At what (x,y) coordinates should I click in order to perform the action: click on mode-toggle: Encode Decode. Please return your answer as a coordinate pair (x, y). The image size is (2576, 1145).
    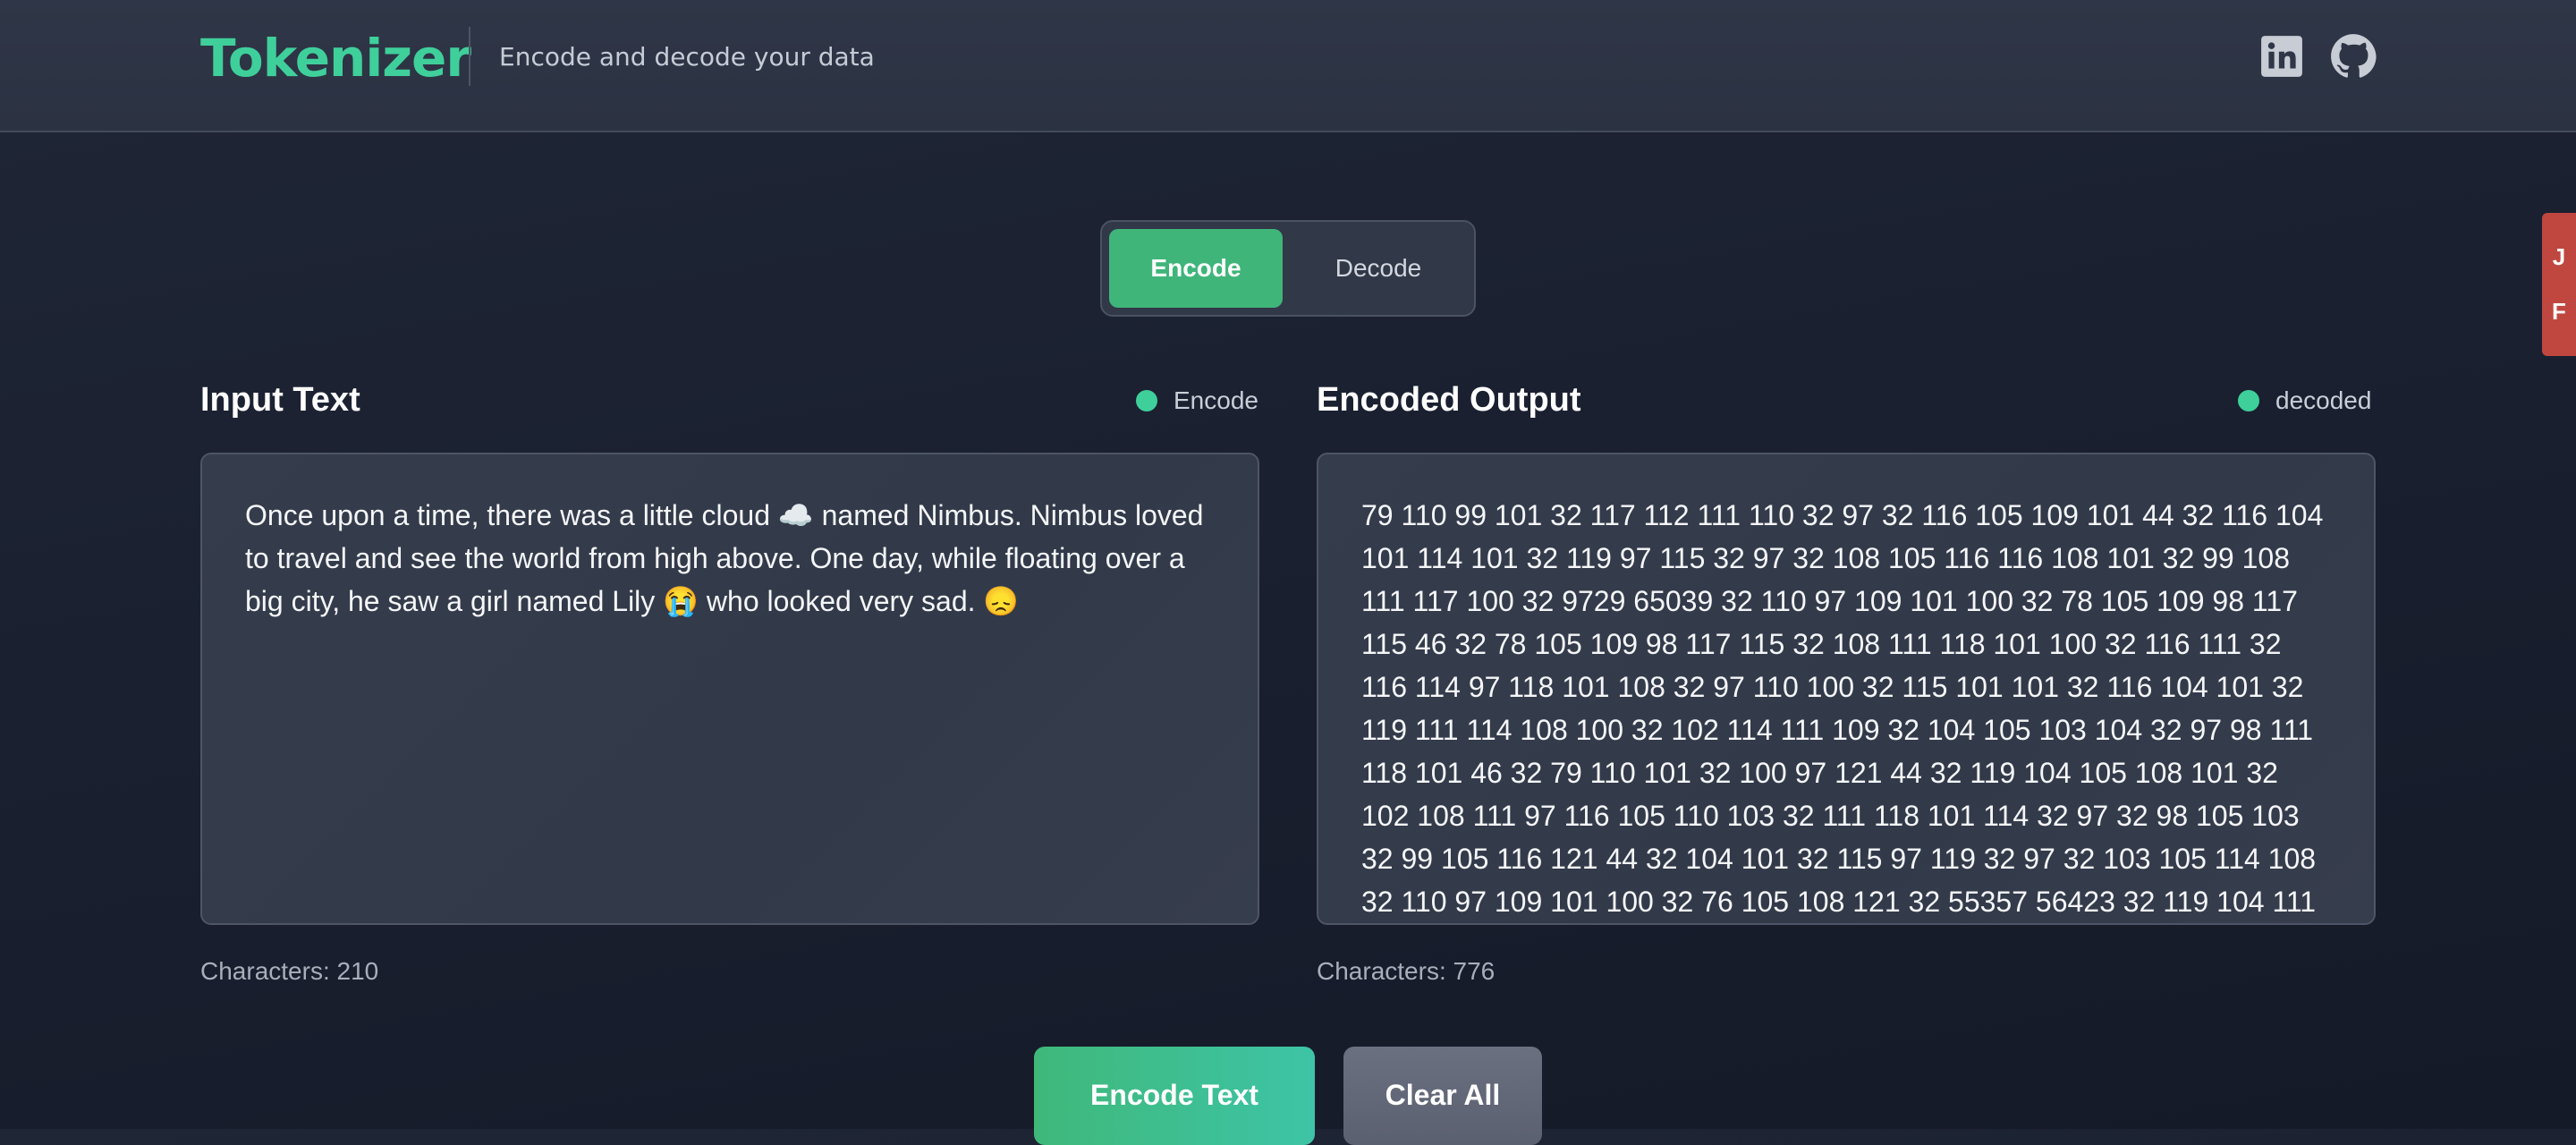
    Looking at the image, I should click on (1288, 268).